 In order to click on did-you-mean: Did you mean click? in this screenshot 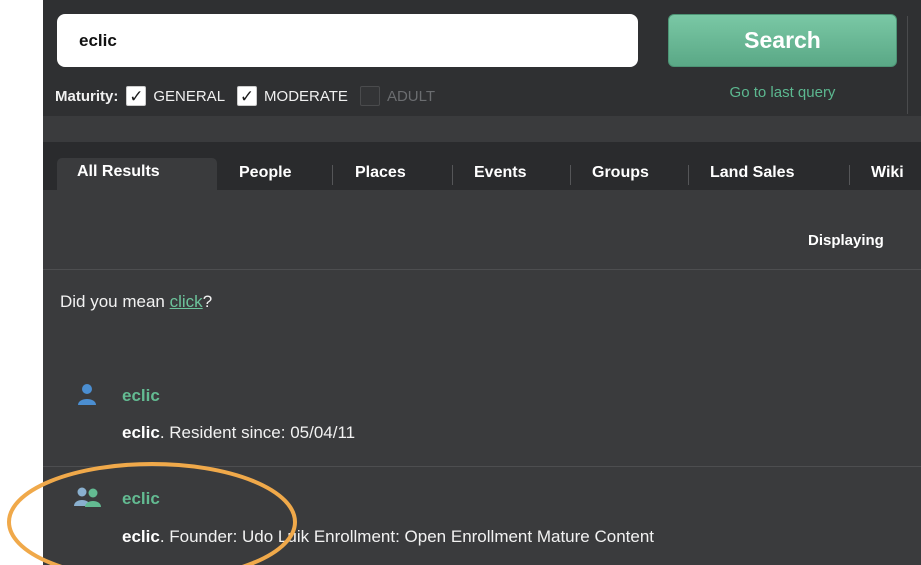, I will do `click(136, 302)`.